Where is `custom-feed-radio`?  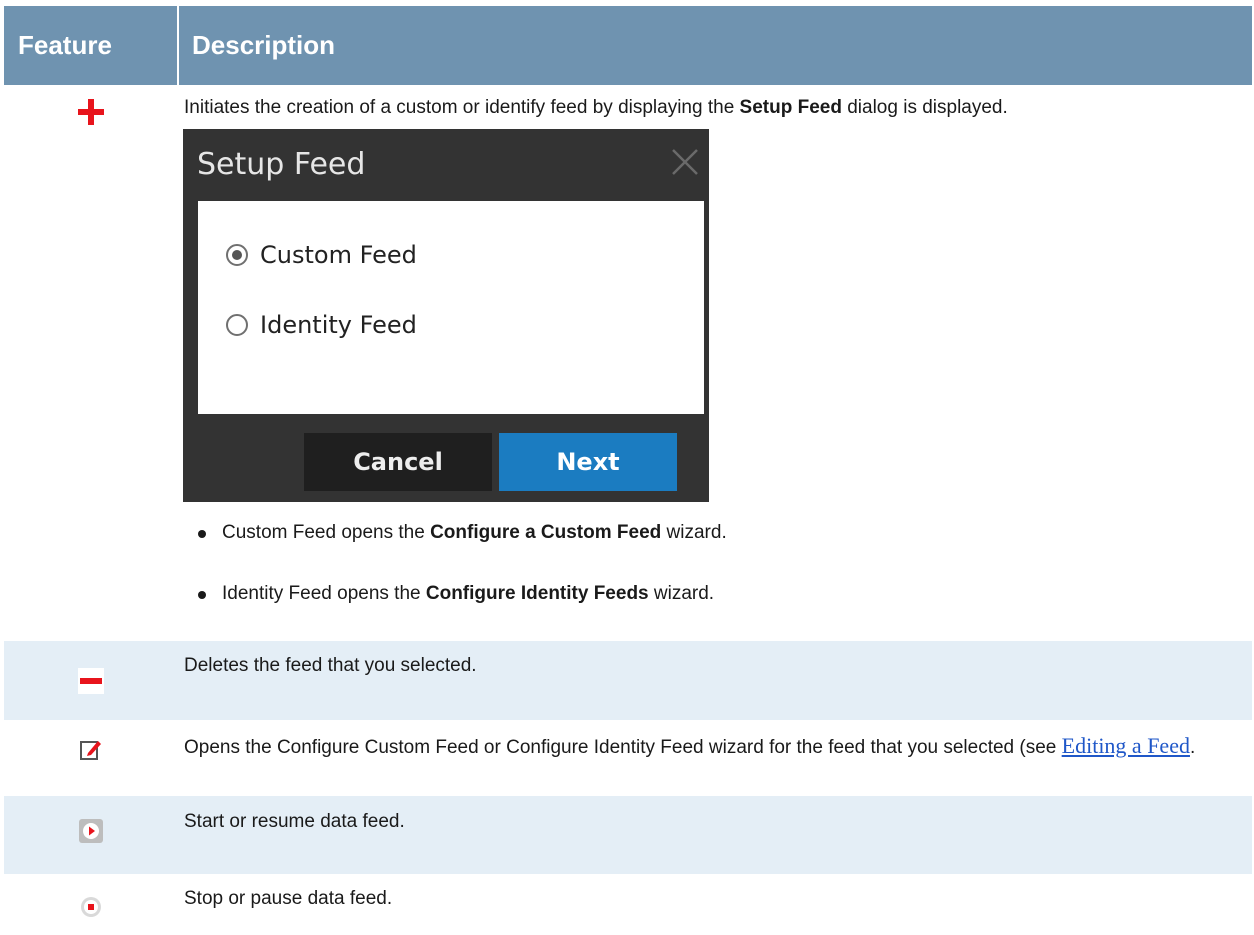
custom-feed-radio is located at coordinates (237, 255).